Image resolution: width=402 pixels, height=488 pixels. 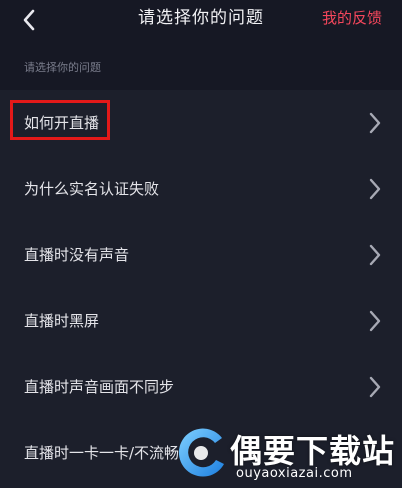 What do you see at coordinates (77, 255) in the screenshot?
I see `list-item-label: 直播时没有声音` at bounding box center [77, 255].